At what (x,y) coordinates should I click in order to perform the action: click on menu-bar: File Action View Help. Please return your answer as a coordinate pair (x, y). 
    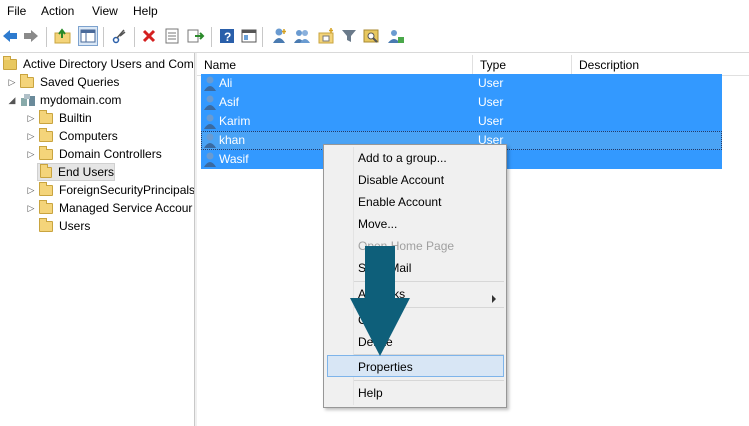
    Looking at the image, I should click on (374, 11).